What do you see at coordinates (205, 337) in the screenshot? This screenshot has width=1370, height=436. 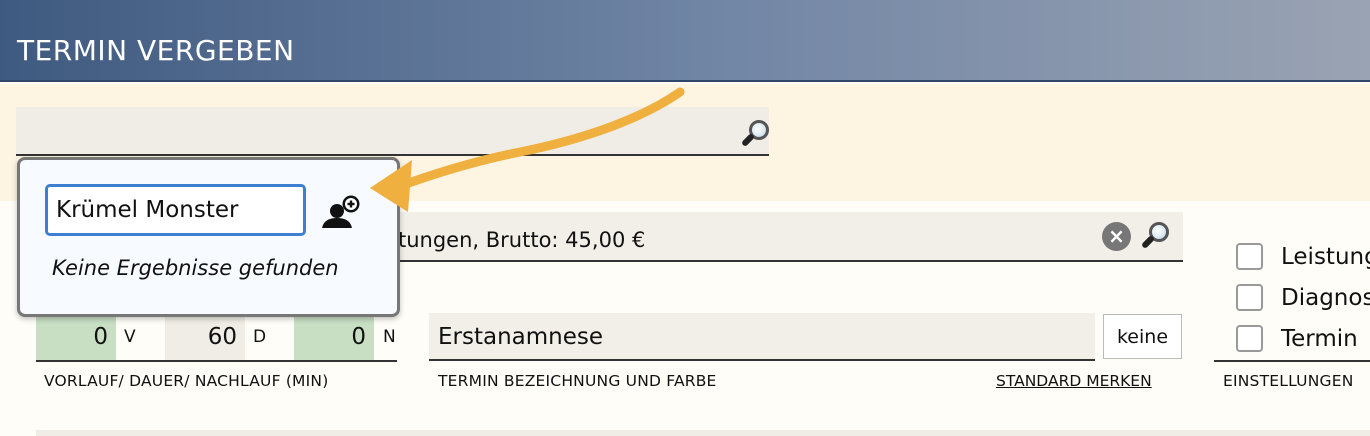 I see `dauer-input: 60` at bounding box center [205, 337].